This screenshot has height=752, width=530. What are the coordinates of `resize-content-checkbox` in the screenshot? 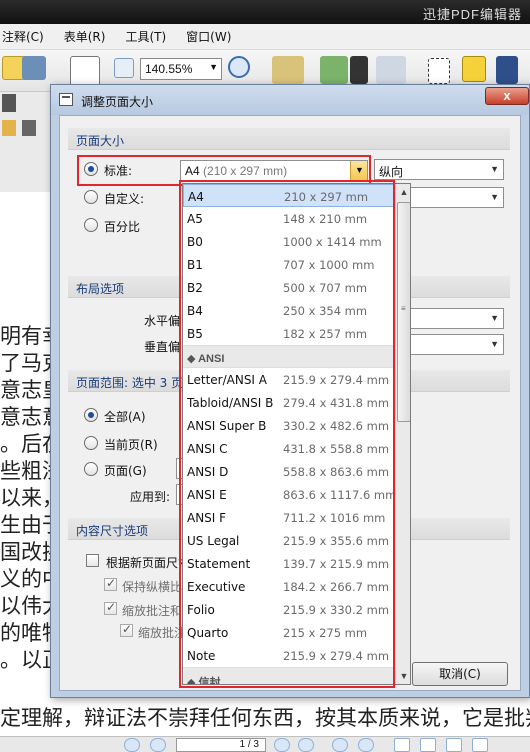 It's located at (92, 560).